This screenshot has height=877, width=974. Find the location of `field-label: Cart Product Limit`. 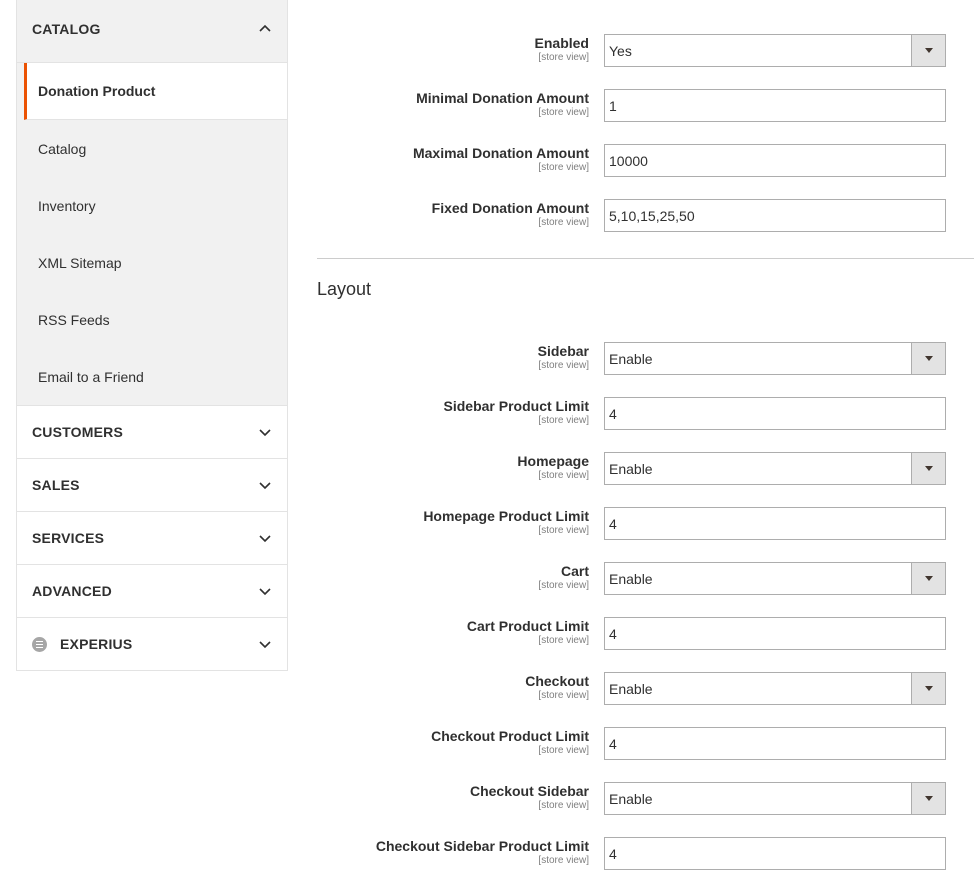

field-label: Cart Product Limit is located at coordinates (527, 626).